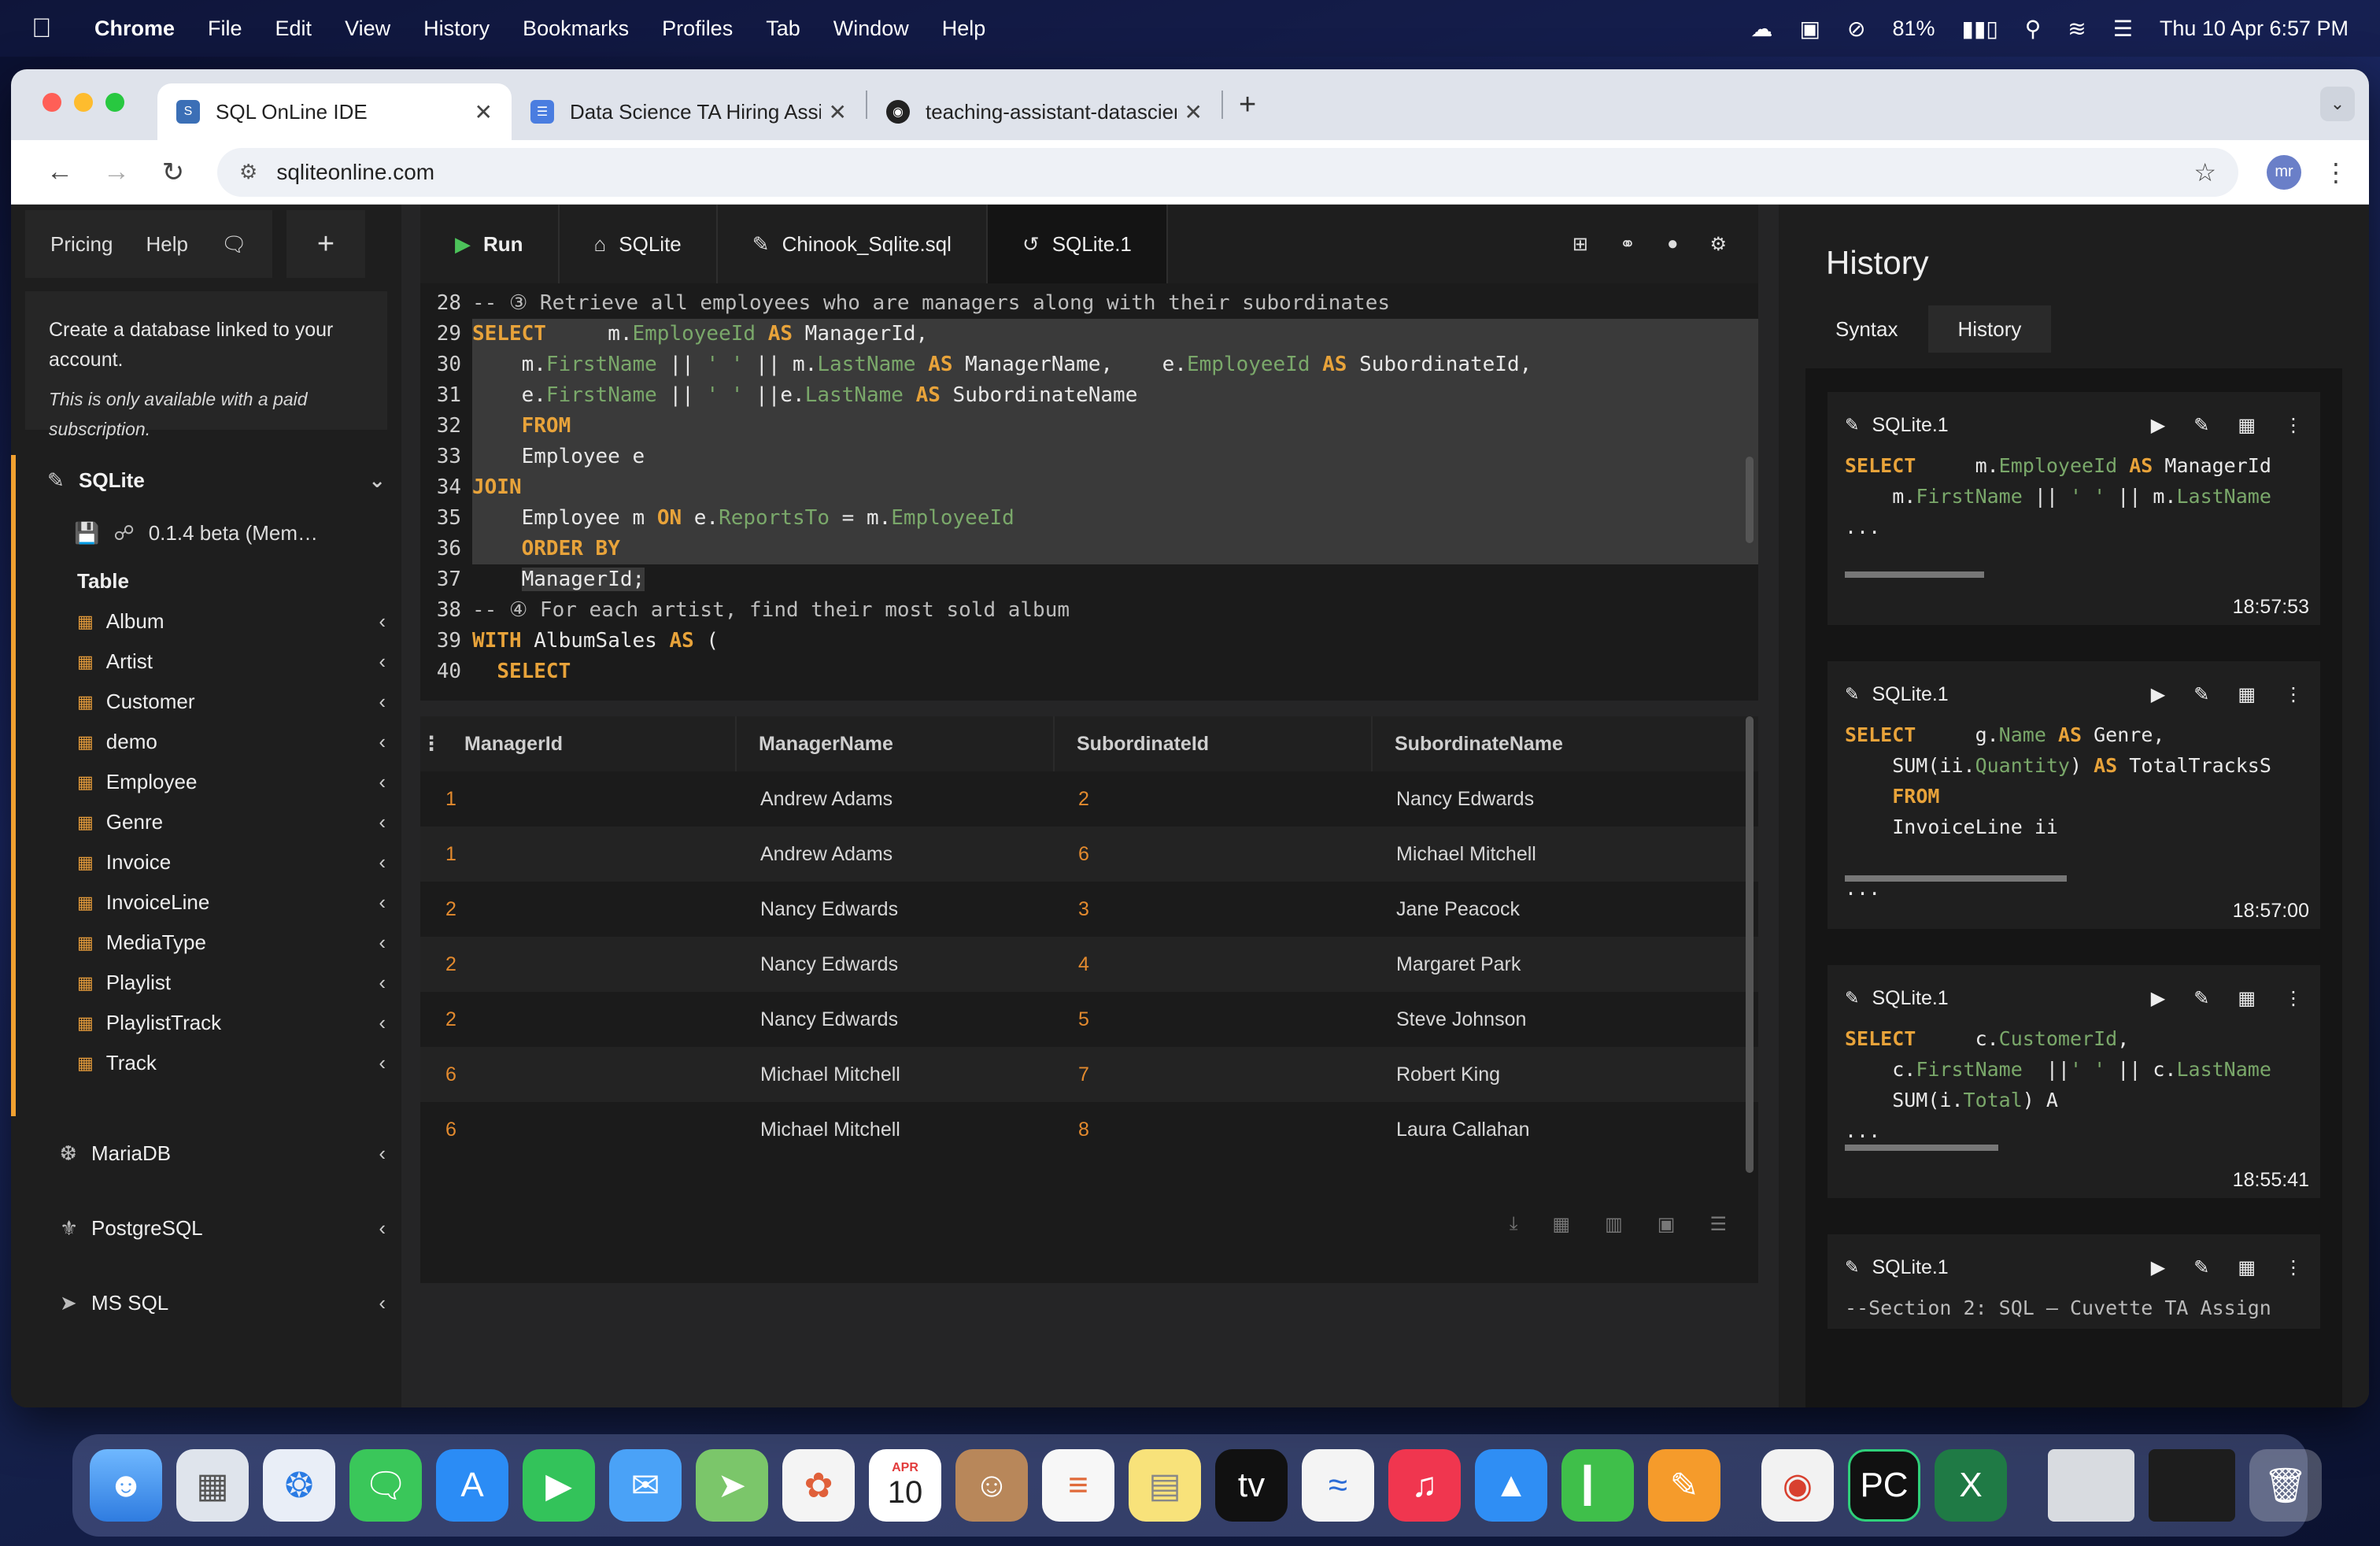 This screenshot has height=1546, width=2380. Describe the element at coordinates (216, 480) in the screenshot. I see `db-sqlite-header: ✎ SQLite ⌄` at that location.